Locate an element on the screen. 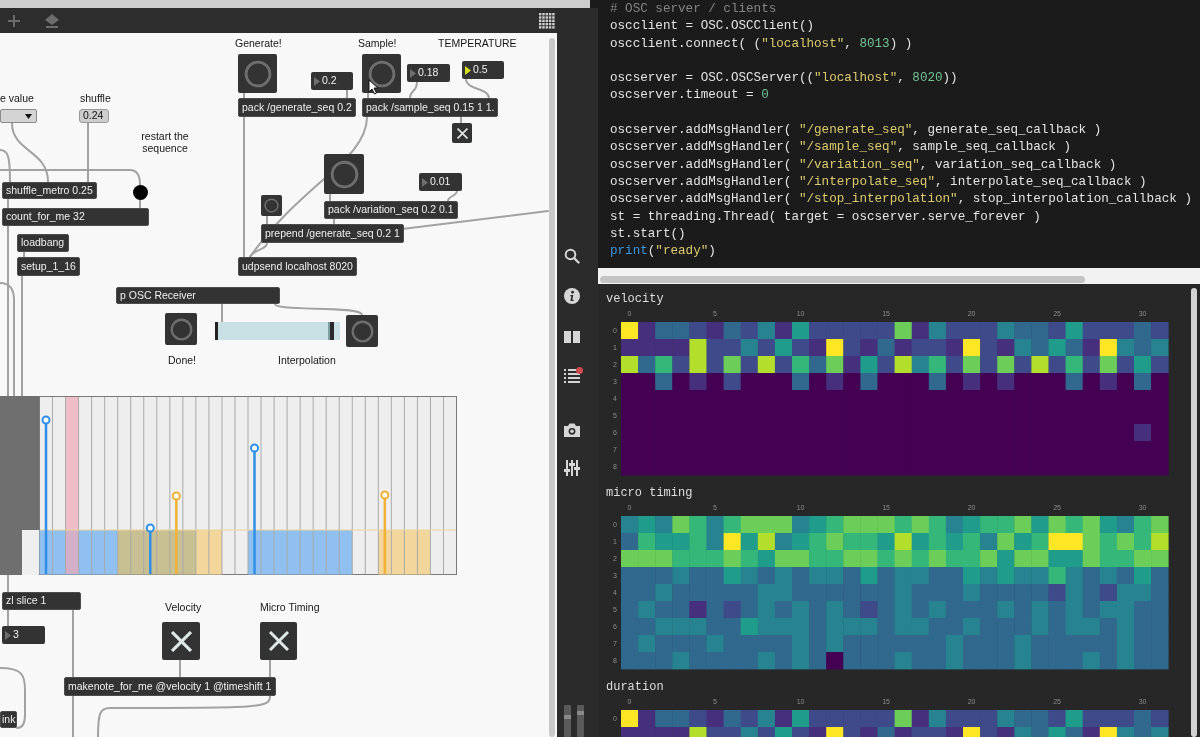 This screenshot has height=737, width=1200. slider-track is located at coordinates (277, 331).